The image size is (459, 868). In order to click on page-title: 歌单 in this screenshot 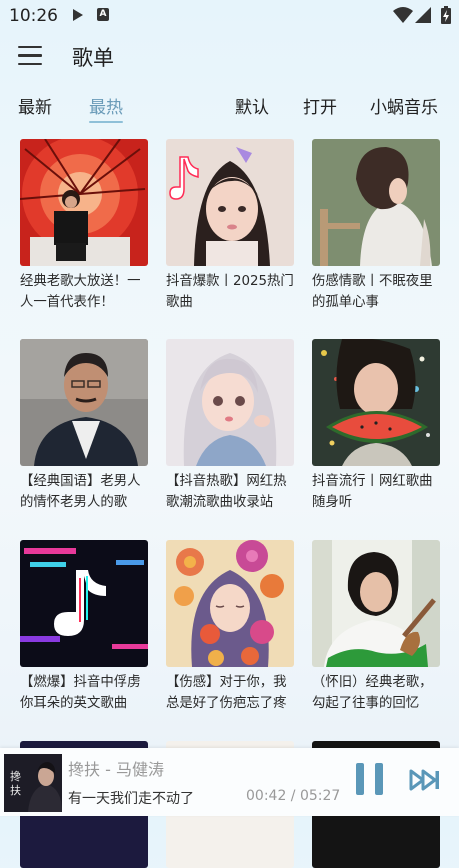, I will do `click(93, 58)`.